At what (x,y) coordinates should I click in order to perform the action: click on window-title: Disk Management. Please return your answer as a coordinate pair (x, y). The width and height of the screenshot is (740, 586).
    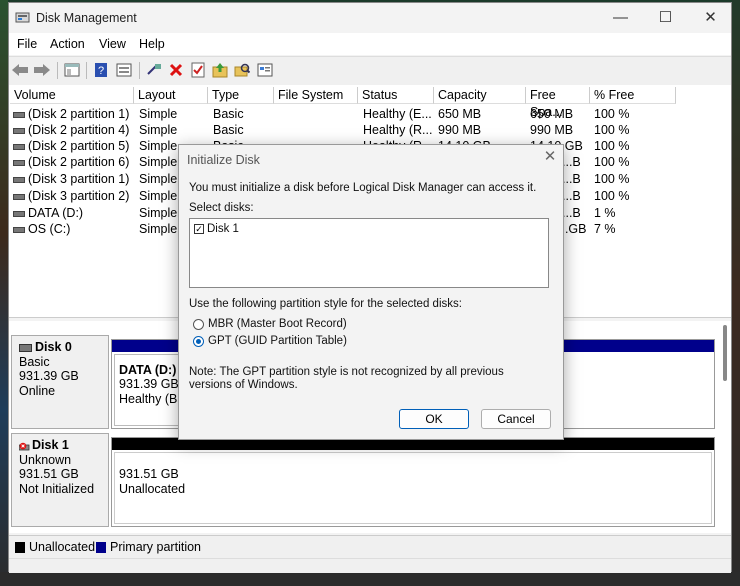
    Looking at the image, I should click on (86, 18).